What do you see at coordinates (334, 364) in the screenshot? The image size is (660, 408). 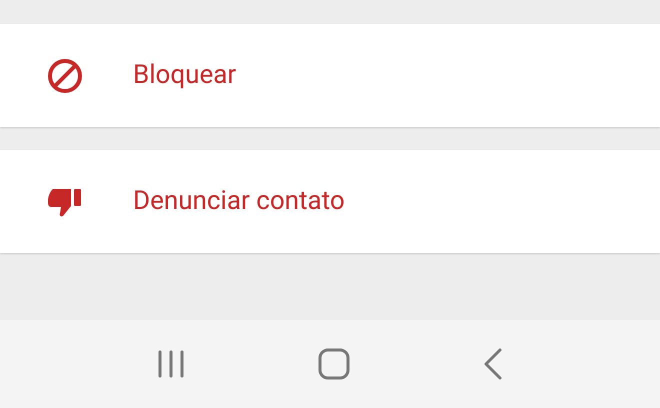 I see `home-icon` at bounding box center [334, 364].